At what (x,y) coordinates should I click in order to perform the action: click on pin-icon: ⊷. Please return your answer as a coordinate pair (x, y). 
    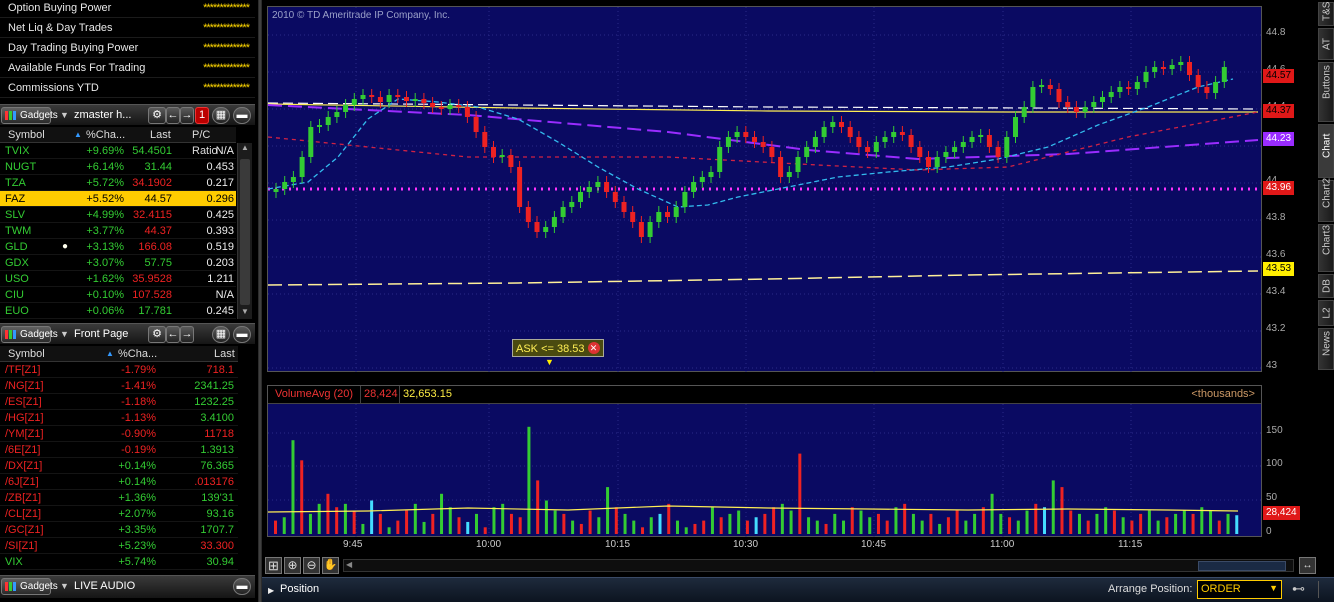
    Looking at the image, I should click on (1298, 589).